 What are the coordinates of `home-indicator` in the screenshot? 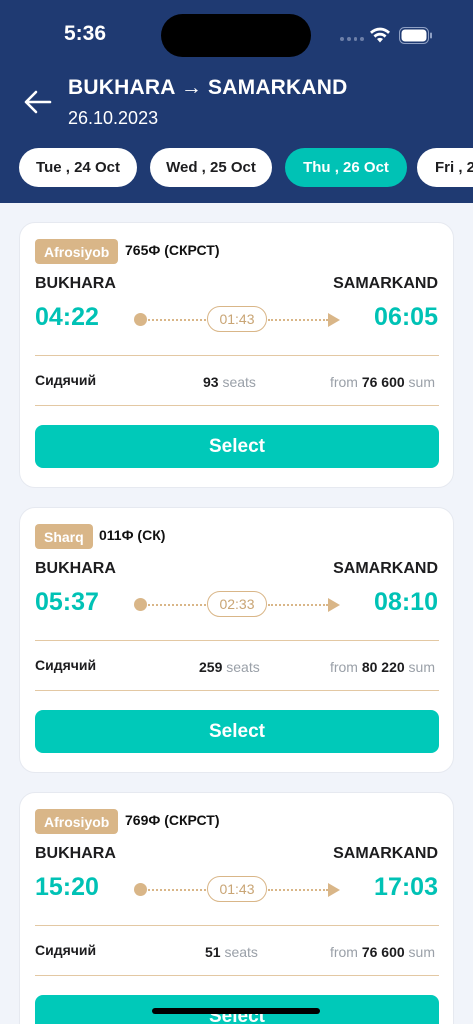 It's located at (236, 1011).